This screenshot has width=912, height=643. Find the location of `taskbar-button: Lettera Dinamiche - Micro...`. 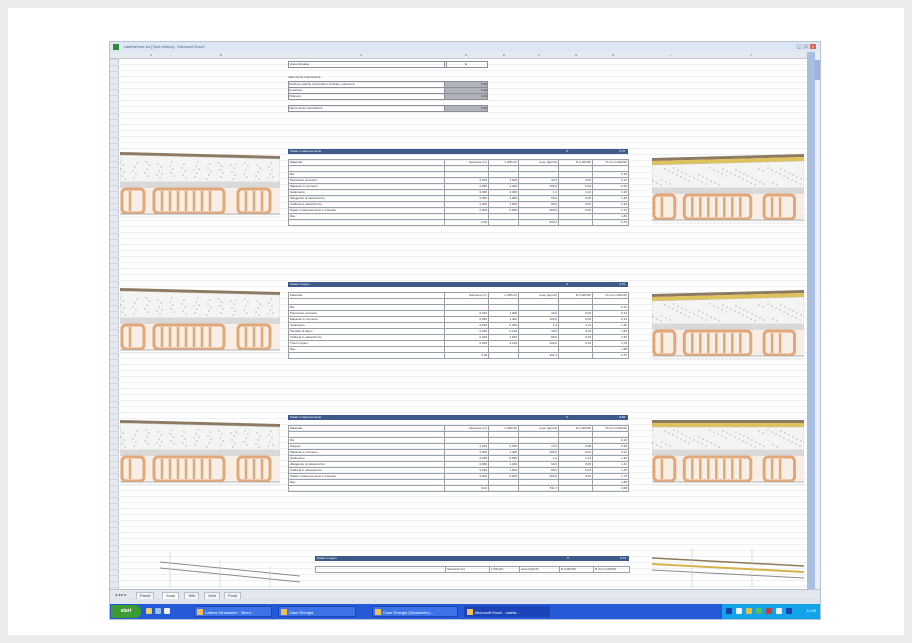

taskbar-button: Lettera Dinamiche - Micro... is located at coordinates (233, 611).